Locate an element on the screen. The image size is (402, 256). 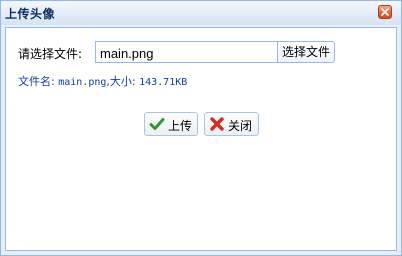
close-icon is located at coordinates (385, 12).